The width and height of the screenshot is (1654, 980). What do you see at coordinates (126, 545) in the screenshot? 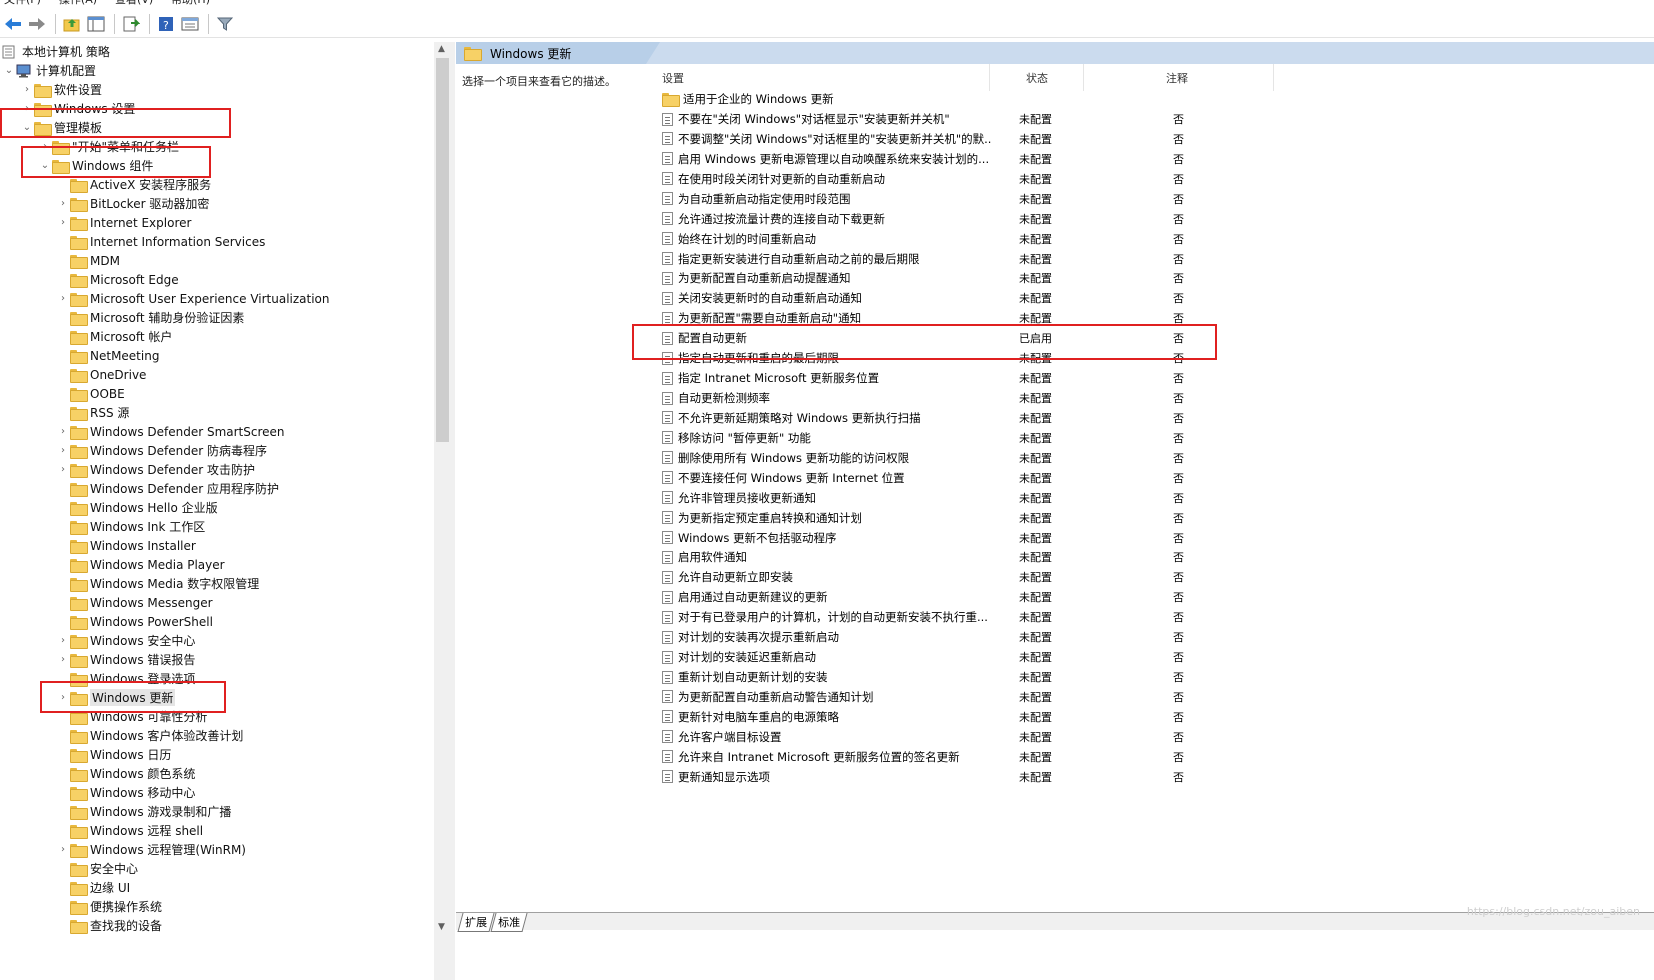
I see `tree-component-item: Windows Installer` at bounding box center [126, 545].